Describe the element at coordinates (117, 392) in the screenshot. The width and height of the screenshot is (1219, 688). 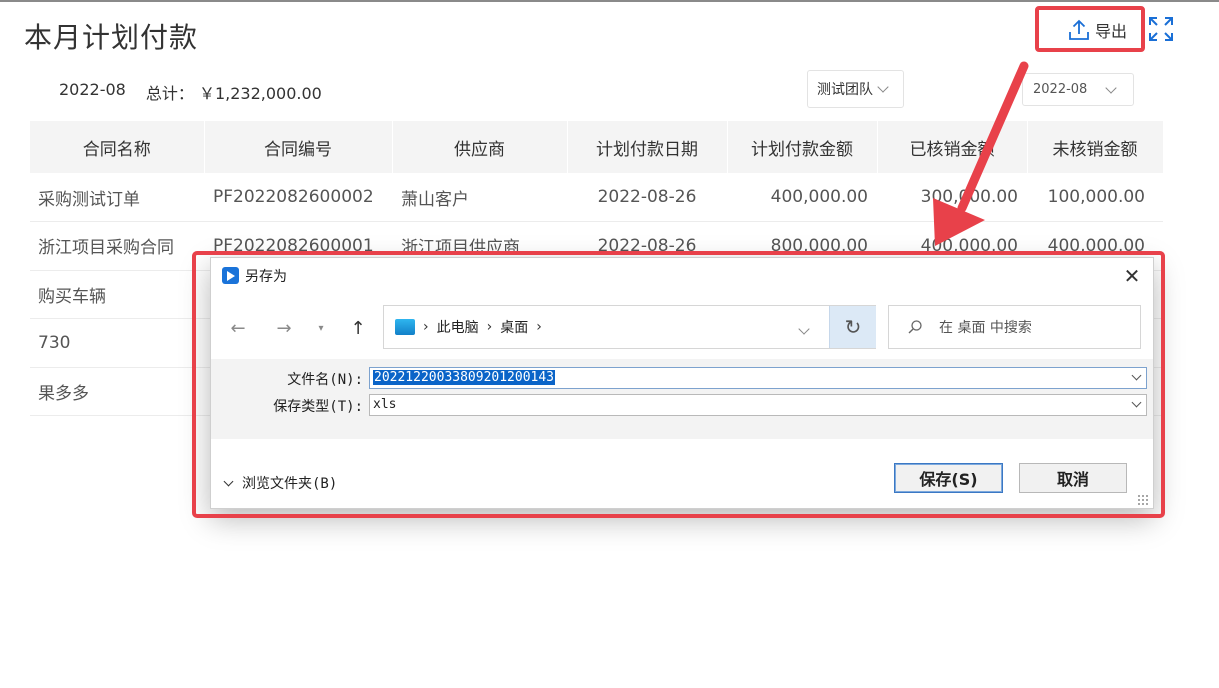
I see `cell-contract-name: 果多多` at that location.